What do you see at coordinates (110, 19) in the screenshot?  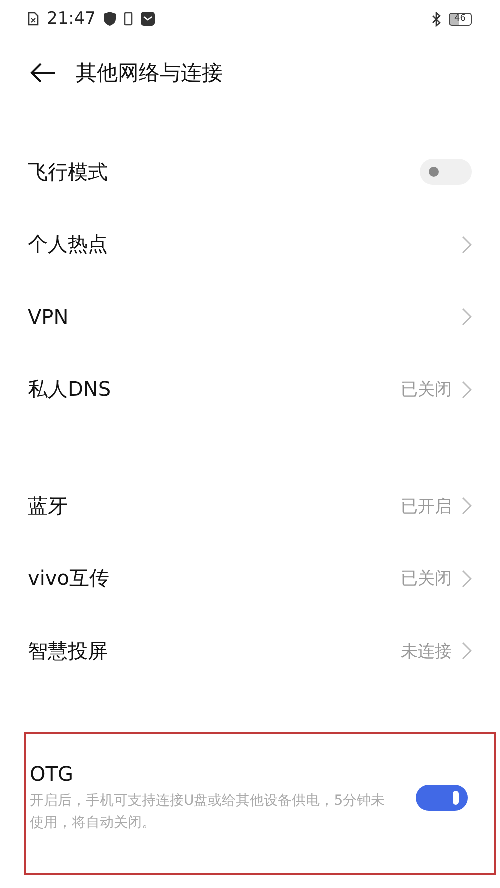 I see `shield-icon` at bounding box center [110, 19].